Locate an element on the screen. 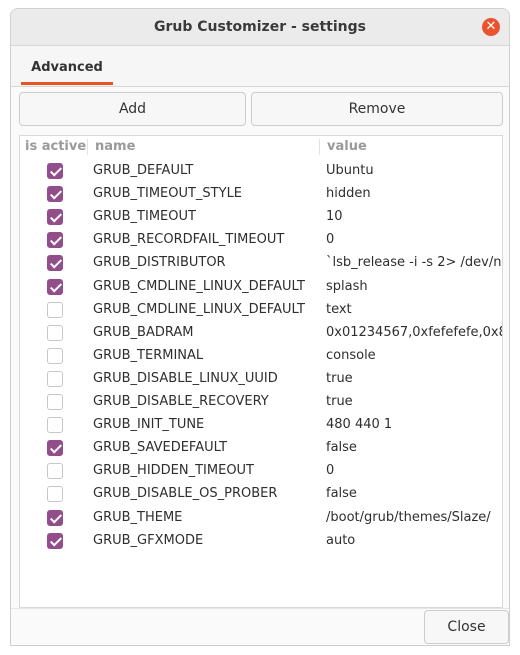 This screenshot has width=520, height=655. table-row: GRUB_HIDDEN_TIMEOUT 0 is located at coordinates (261, 471).